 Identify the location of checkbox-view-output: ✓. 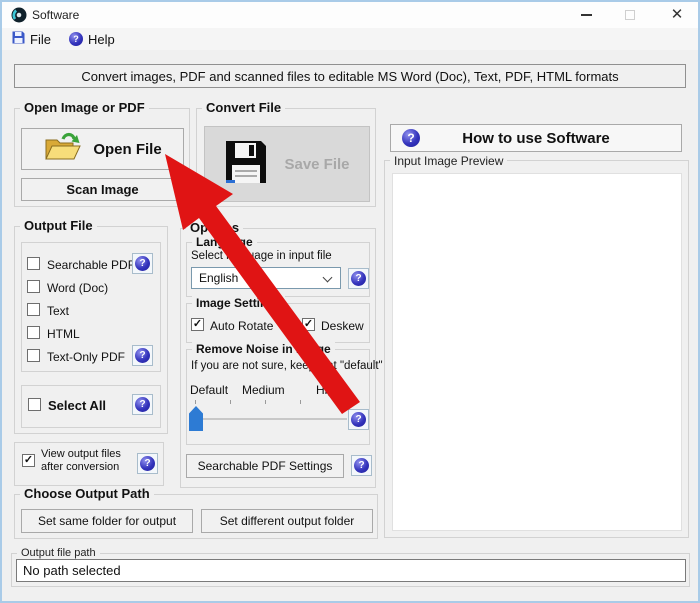
(28, 460).